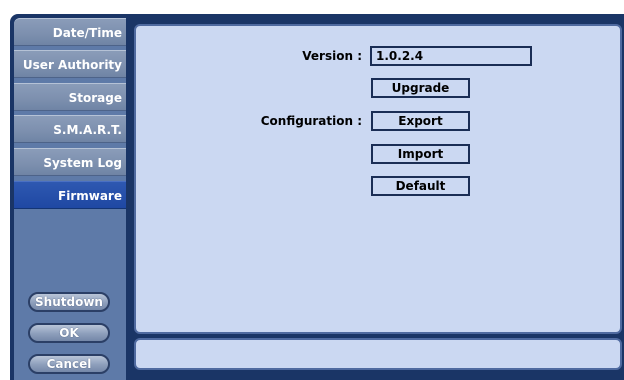 The height and width of the screenshot is (380, 624). Describe the element at coordinates (70, 162) in the screenshot. I see `sidebar-item-system-log: System Log` at that location.